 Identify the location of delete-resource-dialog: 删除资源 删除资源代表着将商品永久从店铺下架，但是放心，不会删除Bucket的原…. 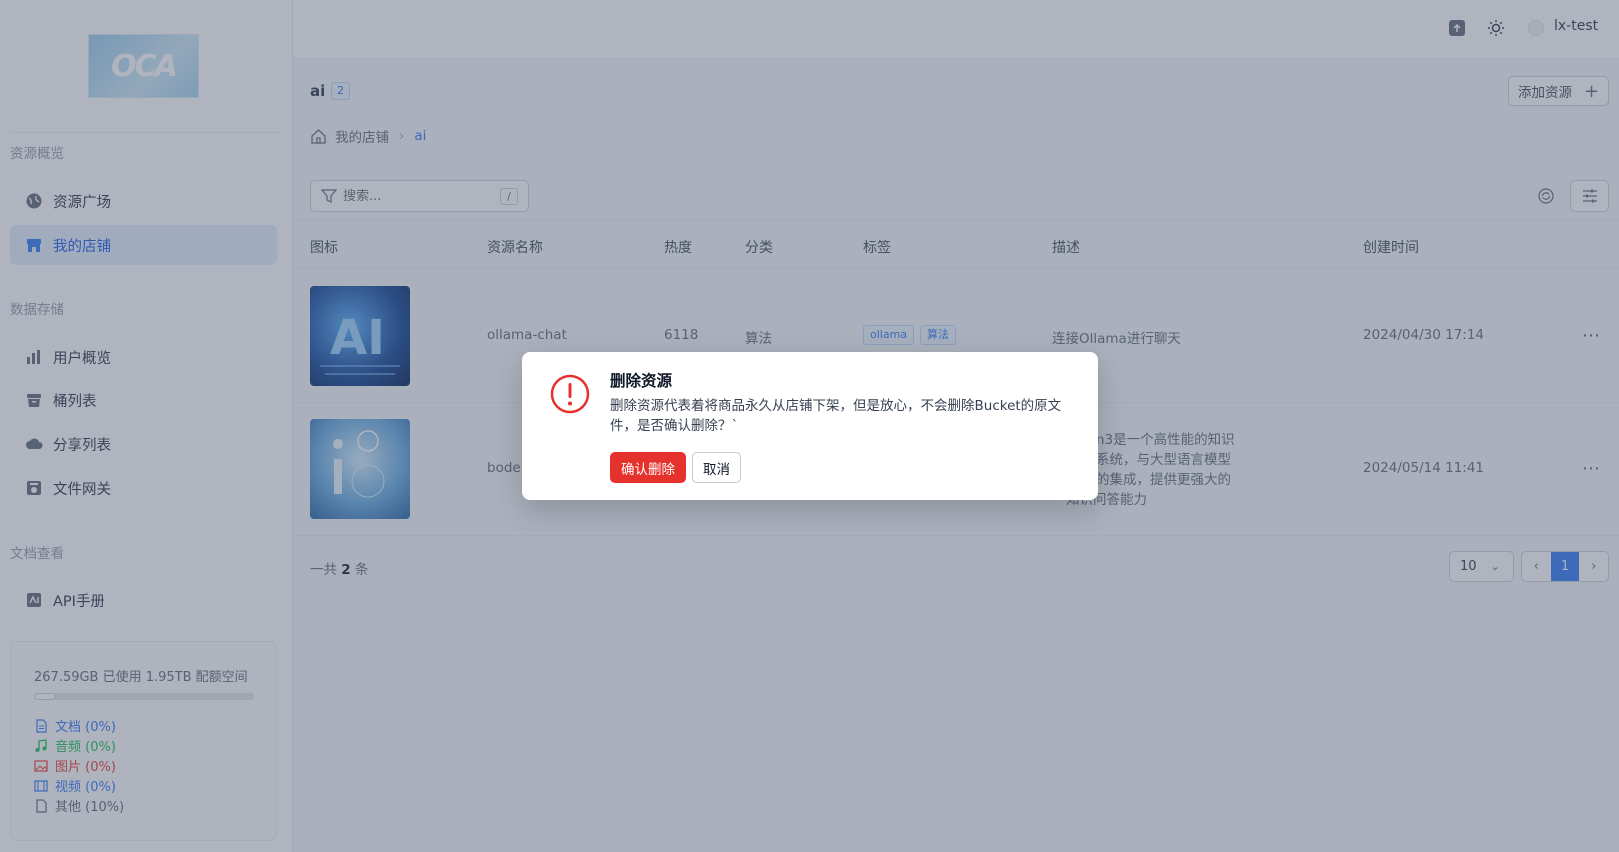
(810, 426).